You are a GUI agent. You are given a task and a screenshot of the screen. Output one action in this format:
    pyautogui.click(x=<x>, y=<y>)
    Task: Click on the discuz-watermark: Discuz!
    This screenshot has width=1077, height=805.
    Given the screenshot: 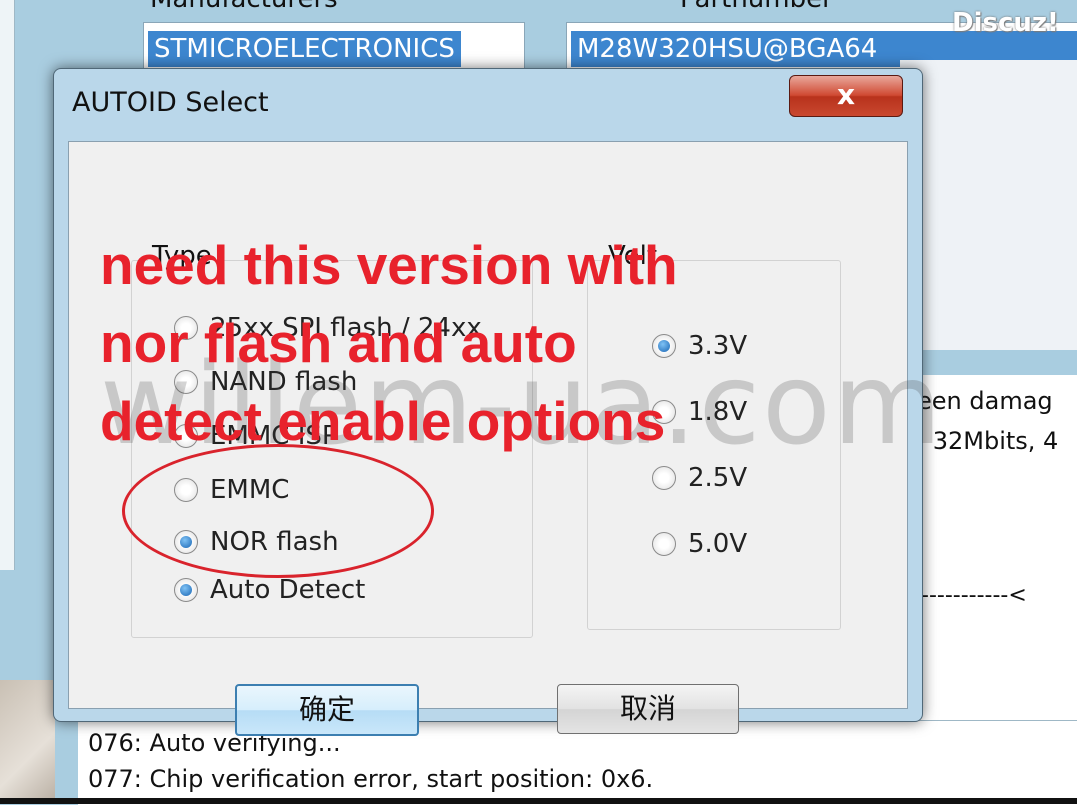 What is the action you would take?
    pyautogui.click(x=1005, y=23)
    